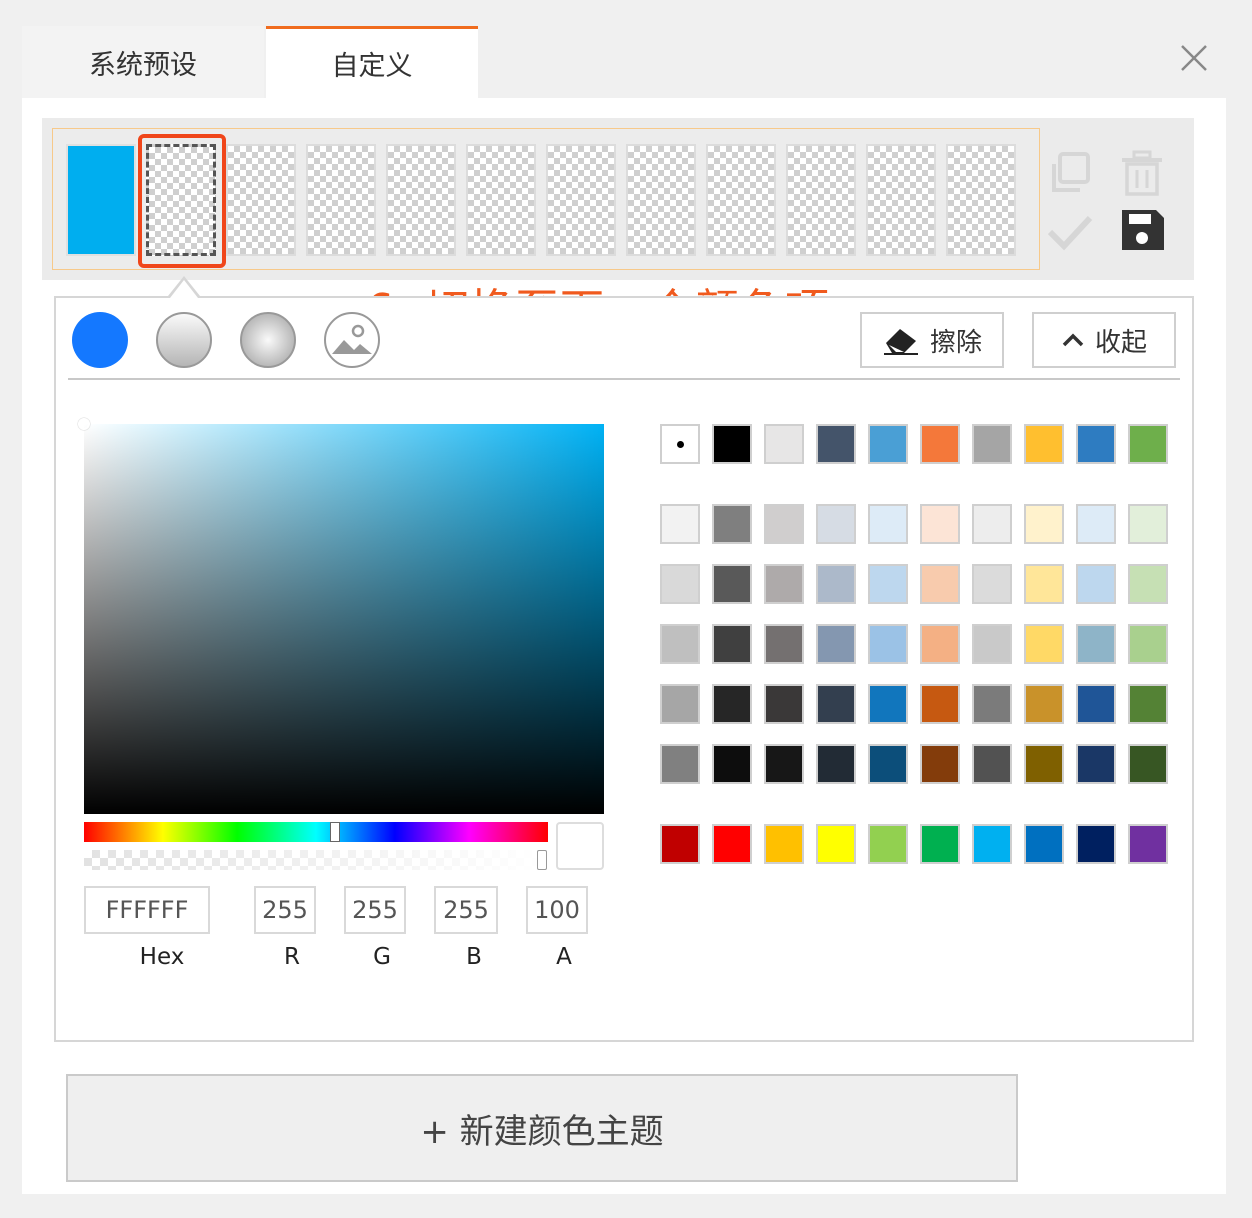 This screenshot has width=1252, height=1218. I want to click on hue-slider, so click(316, 832).